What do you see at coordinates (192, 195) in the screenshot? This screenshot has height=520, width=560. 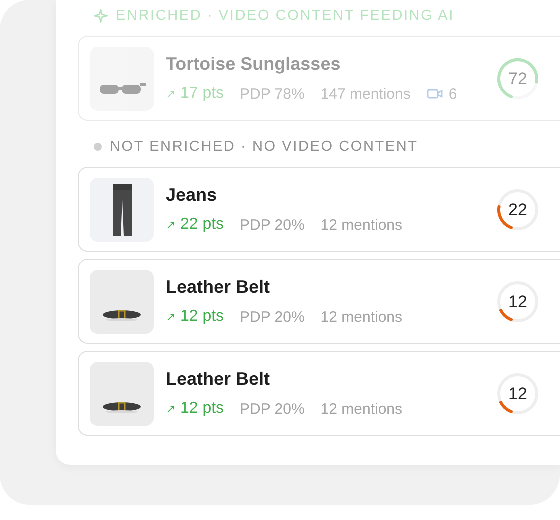 I see `product-name: Jeans` at bounding box center [192, 195].